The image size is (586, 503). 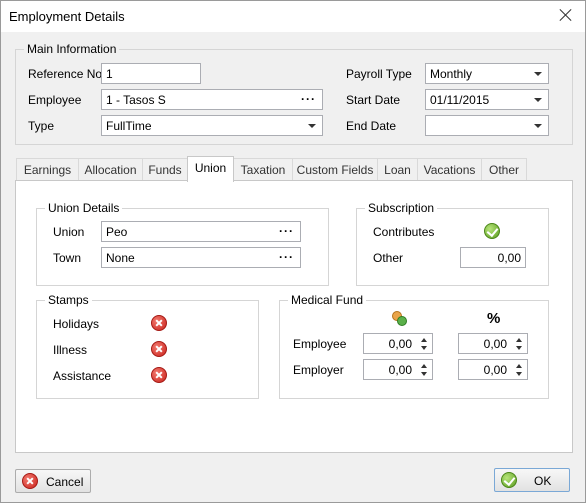 What do you see at coordinates (286, 231) in the screenshot?
I see `union-browse-icon: ···` at bounding box center [286, 231].